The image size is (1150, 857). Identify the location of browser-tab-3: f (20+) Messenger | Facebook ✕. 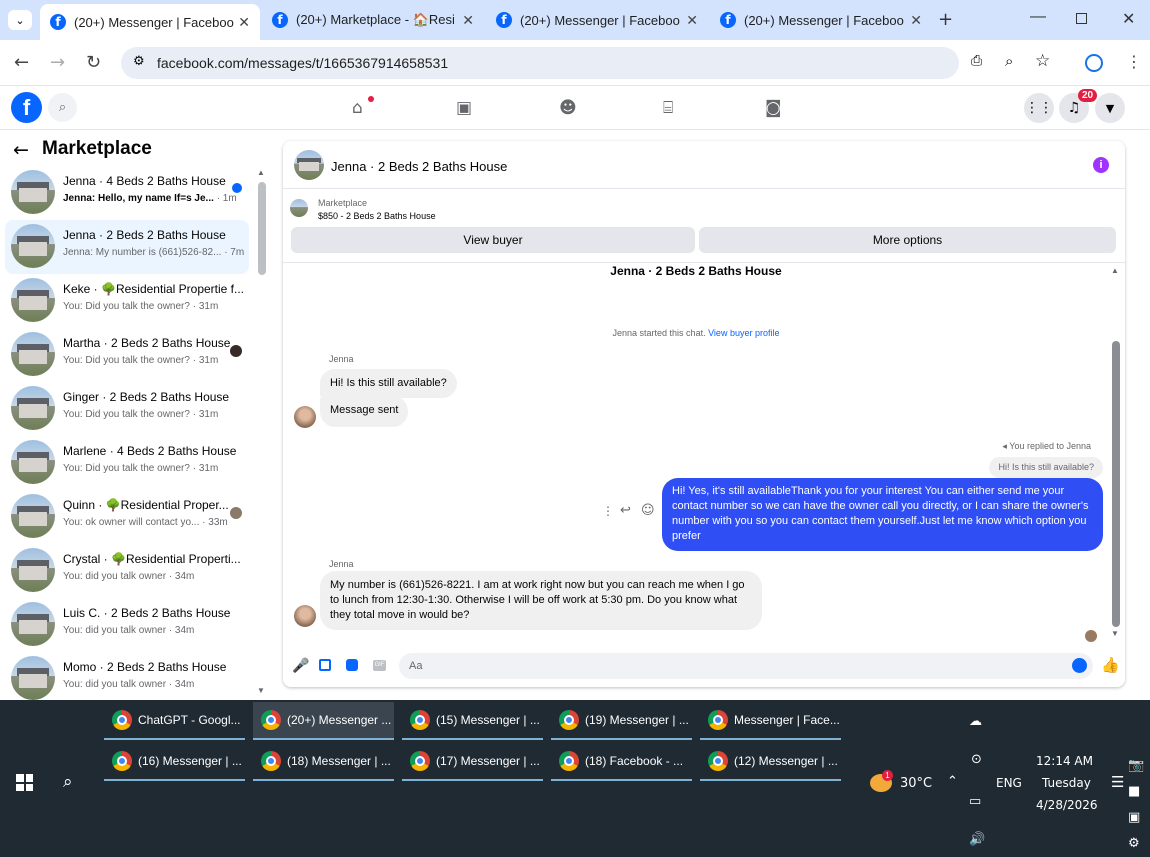
(597, 20).